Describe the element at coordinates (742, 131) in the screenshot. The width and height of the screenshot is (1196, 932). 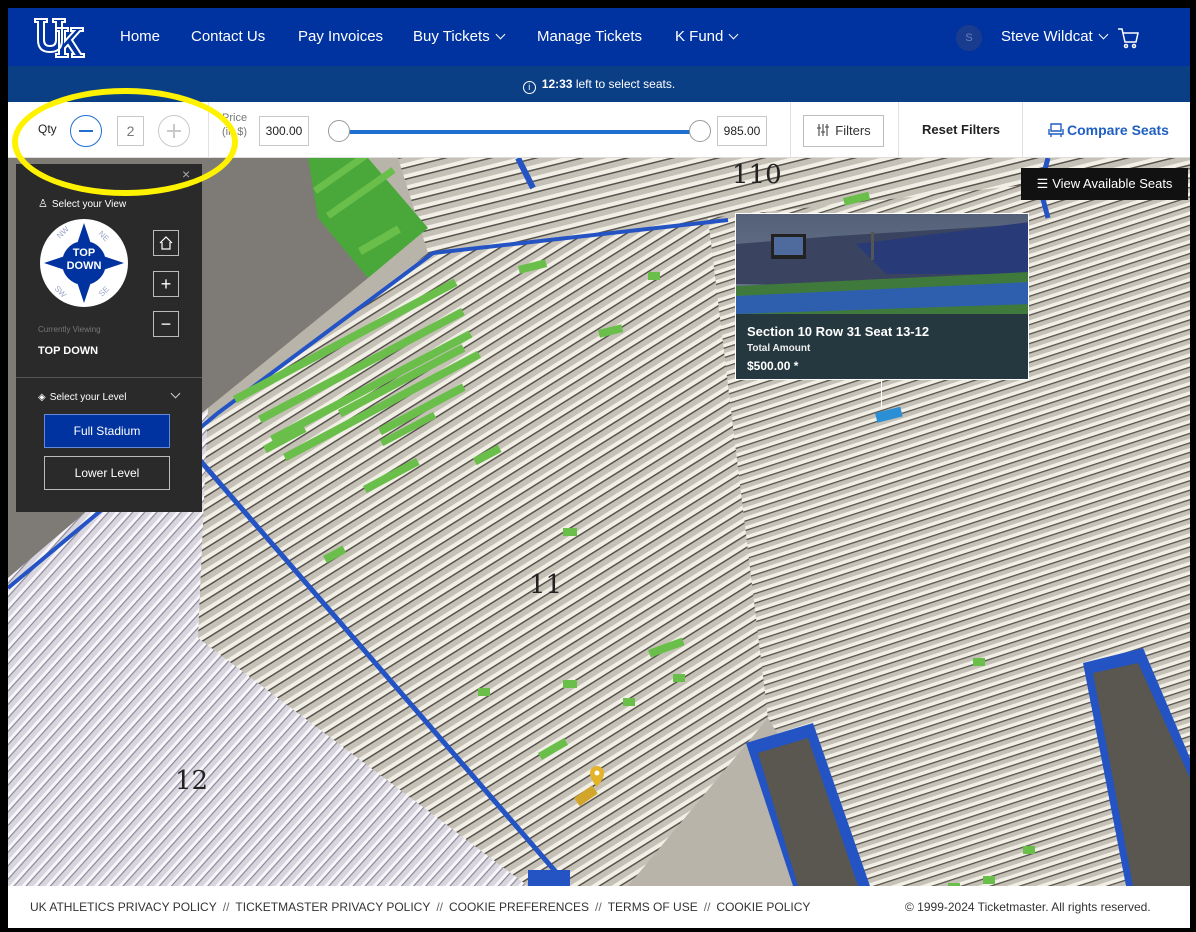
I see `price-max-input: 985.00` at that location.